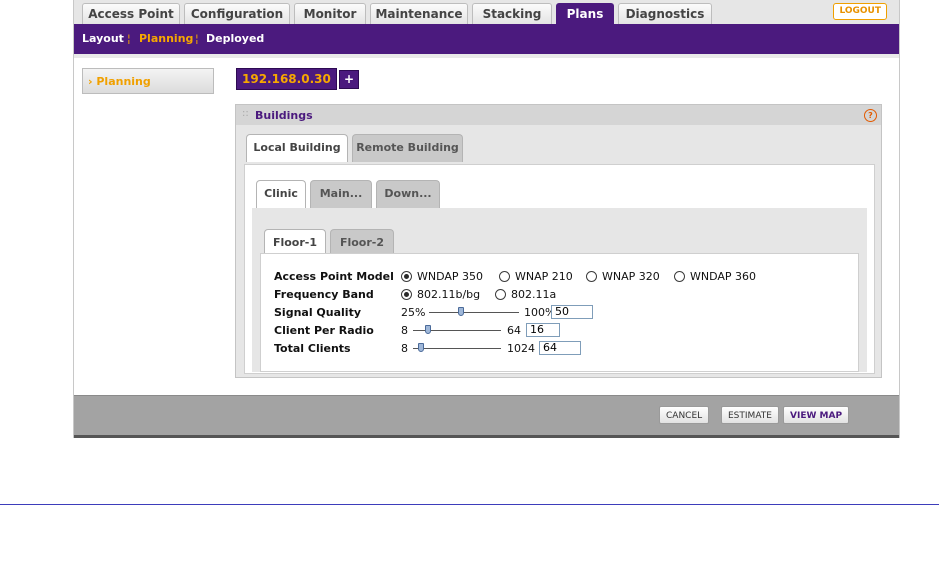  What do you see at coordinates (500, 294) in the screenshot?
I see `radio-band-a` at bounding box center [500, 294].